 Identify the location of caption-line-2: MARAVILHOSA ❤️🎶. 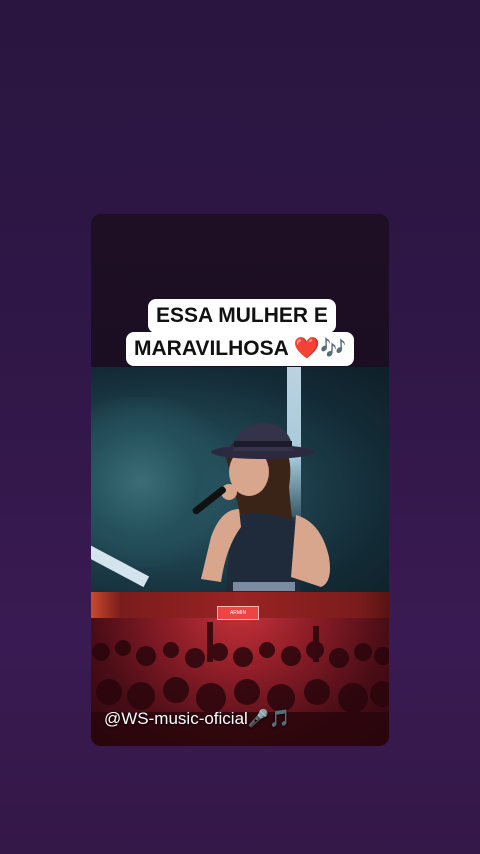
(240, 349).